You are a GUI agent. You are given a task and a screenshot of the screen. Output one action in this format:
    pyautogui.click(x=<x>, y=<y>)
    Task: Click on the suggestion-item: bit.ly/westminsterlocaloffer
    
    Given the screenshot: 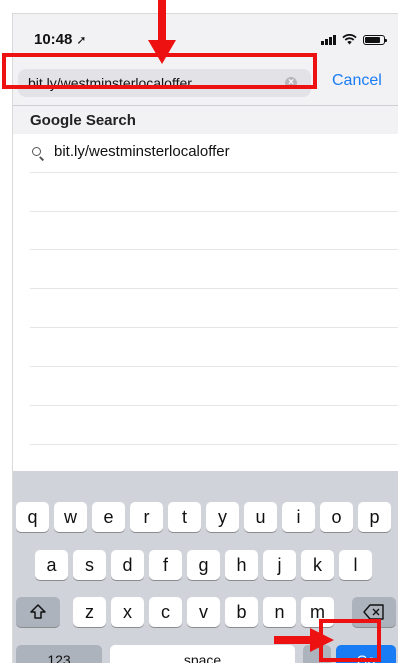 What is the action you would take?
    pyautogui.click(x=205, y=153)
    